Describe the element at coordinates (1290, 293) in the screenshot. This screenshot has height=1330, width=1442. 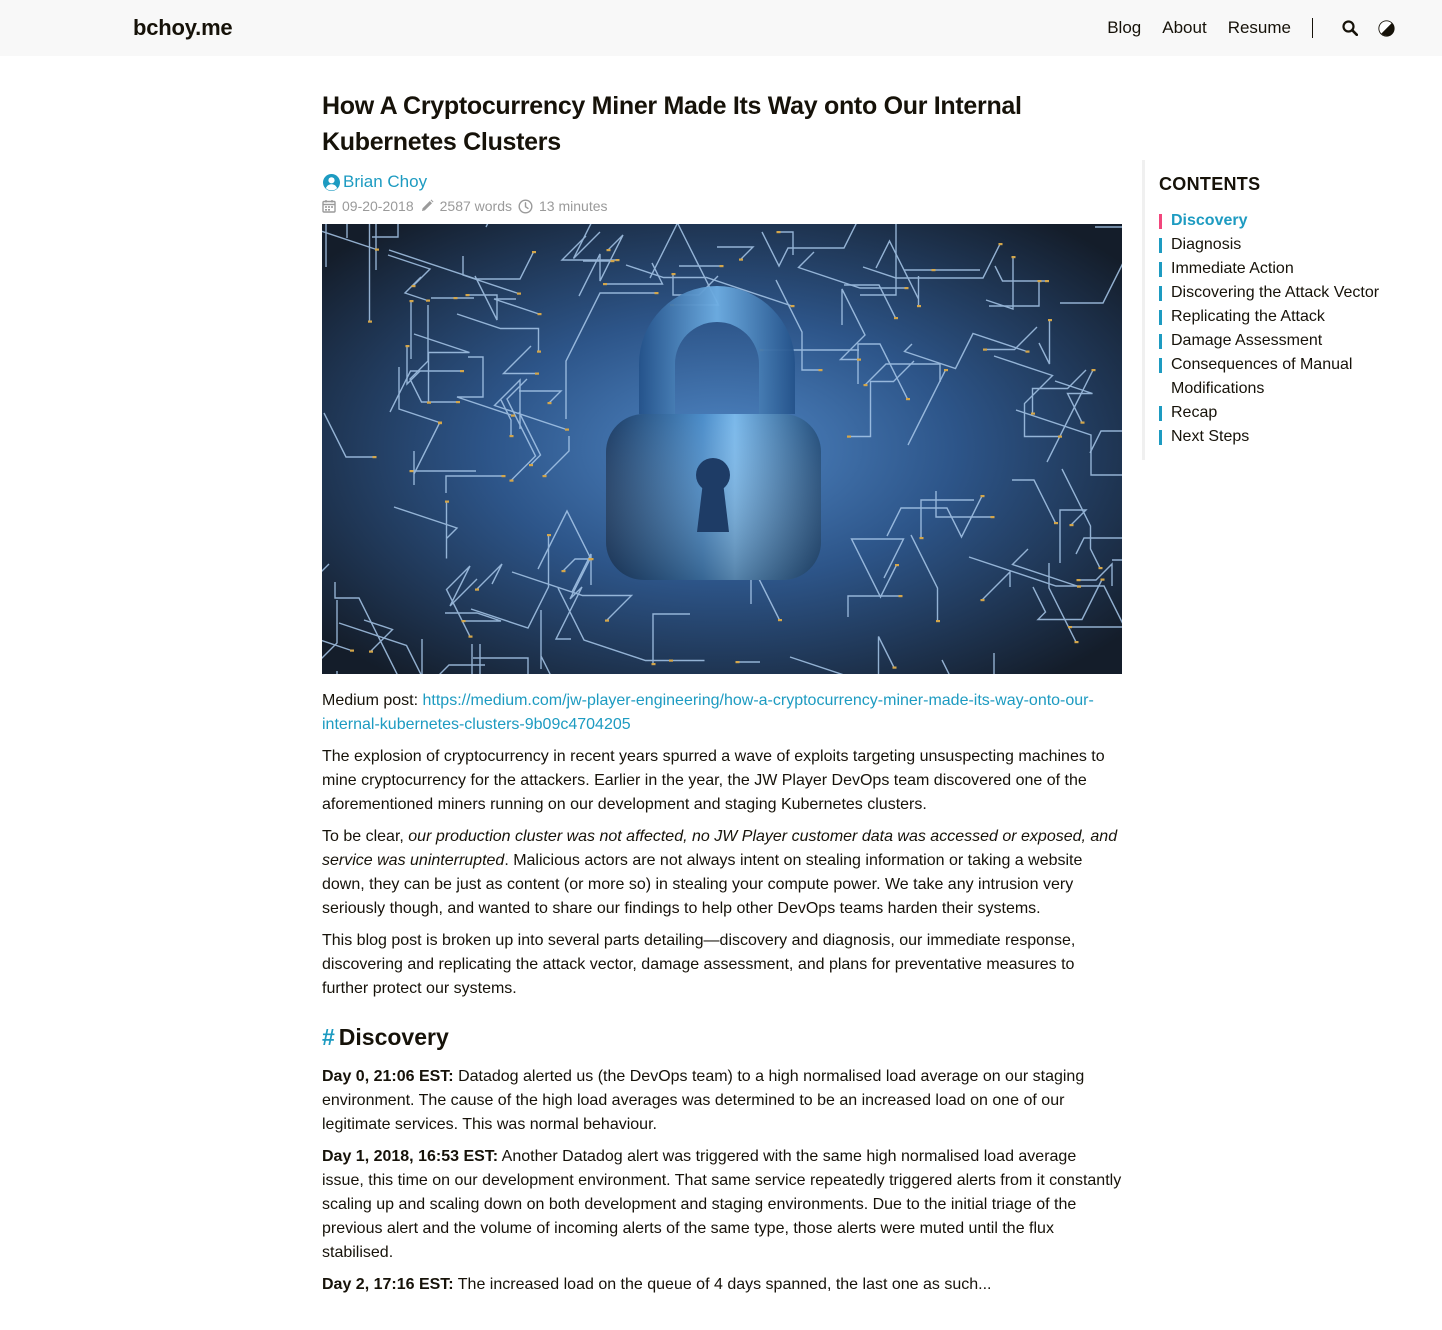
I see `toc-item-discovering-attack-vector: Discovering the Attack Vector` at that location.